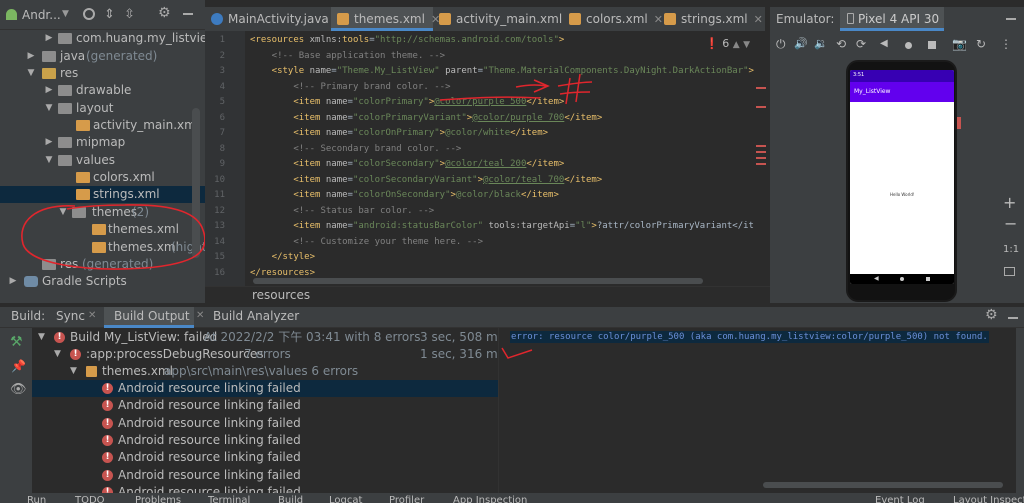  What do you see at coordinates (18, 389) in the screenshot?
I see `eye-icon: 👁` at bounding box center [18, 389].